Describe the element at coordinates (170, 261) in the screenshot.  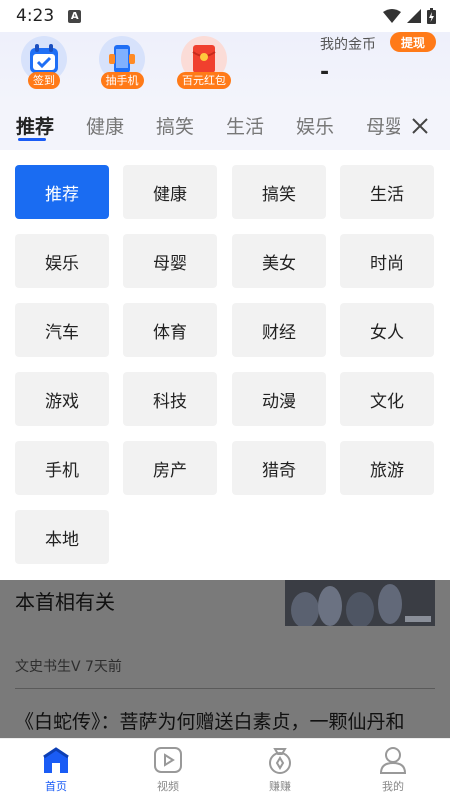
I see `category-mother-baby: 母婴` at that location.